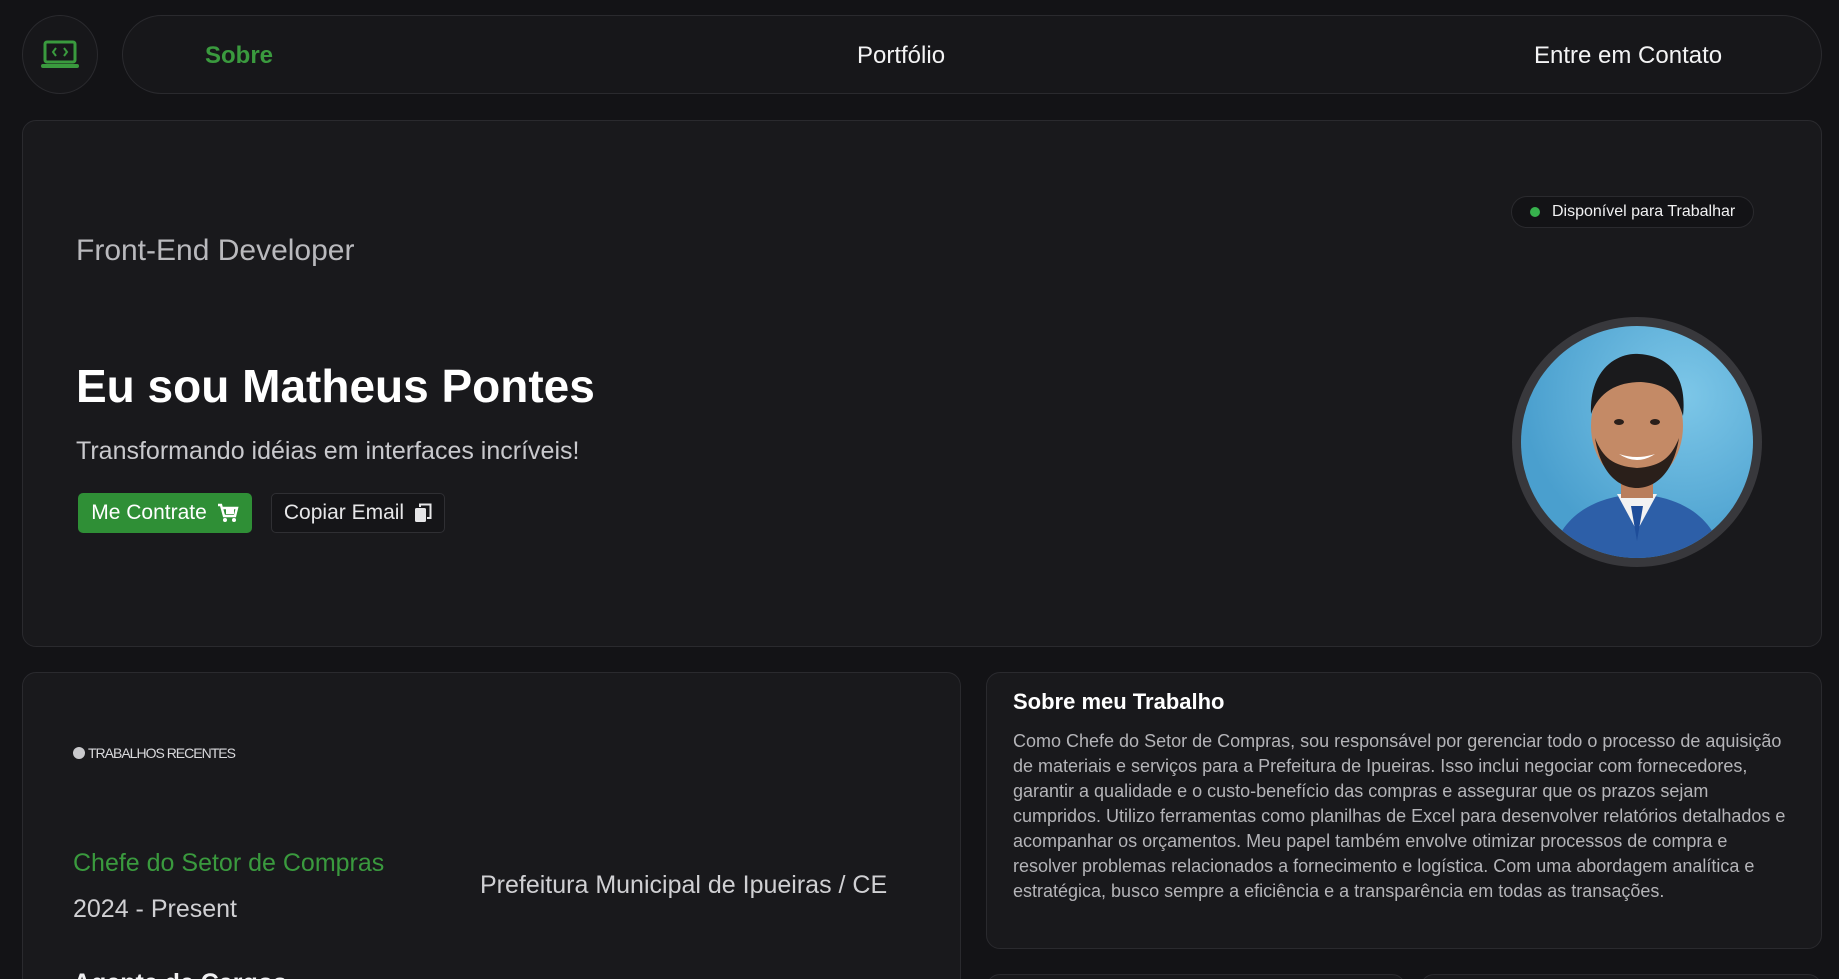  Describe the element at coordinates (1119, 701) in the screenshot. I see `about-title: Sobre meu Trabalho` at that location.